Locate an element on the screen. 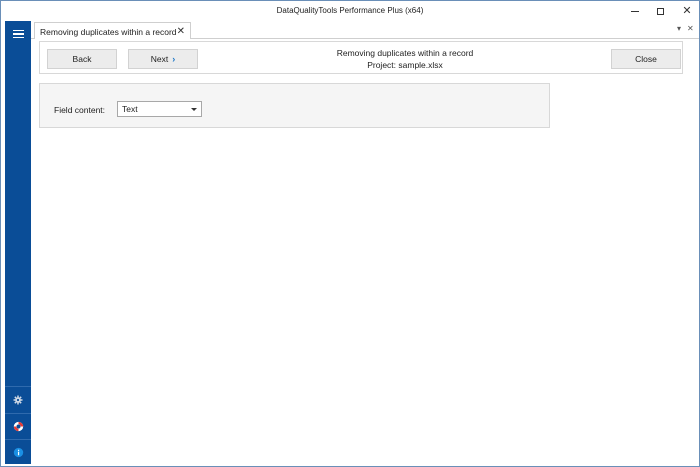 The height and width of the screenshot is (467, 700). field-content-select: Text is located at coordinates (159, 109).